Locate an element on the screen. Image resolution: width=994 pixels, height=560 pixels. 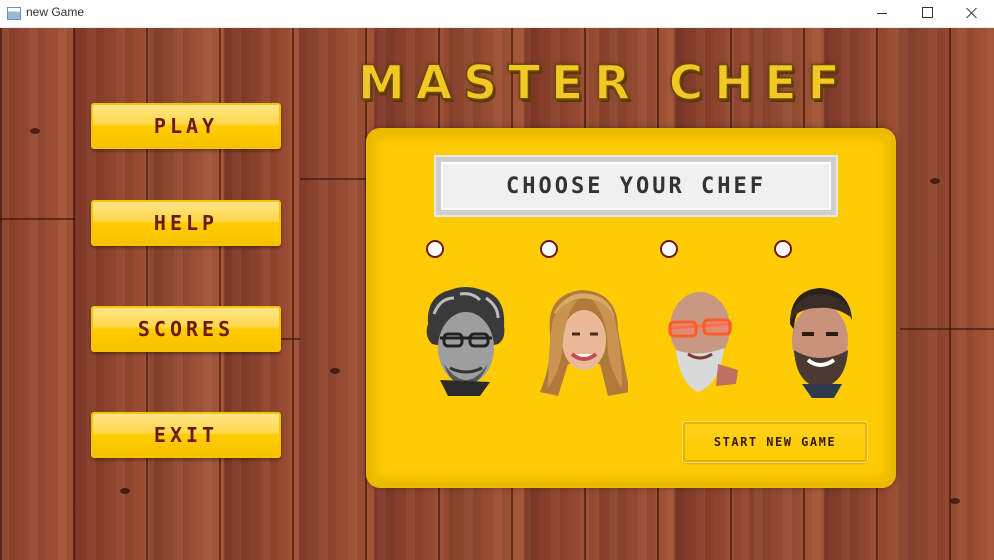
exit-button: EXIT is located at coordinates (186, 435).